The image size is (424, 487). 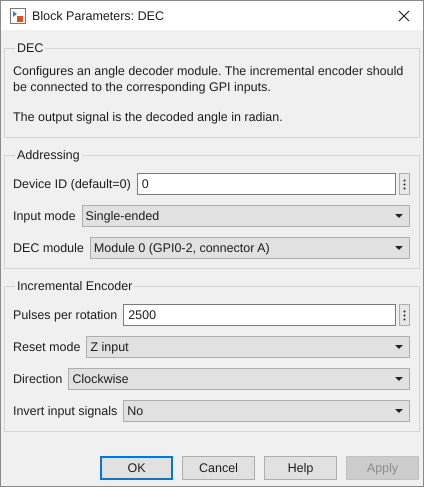 I want to click on window-title: Block Parameters: DEC, so click(x=98, y=15).